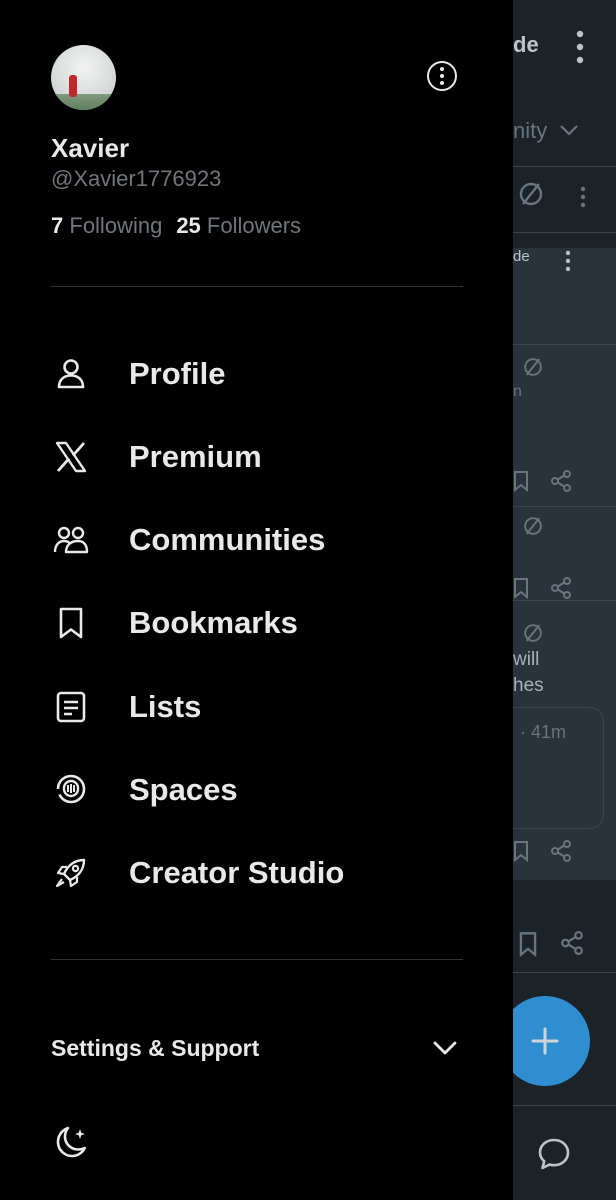 The width and height of the screenshot is (616, 1200). I want to click on display-name: Xavier, so click(90, 148).